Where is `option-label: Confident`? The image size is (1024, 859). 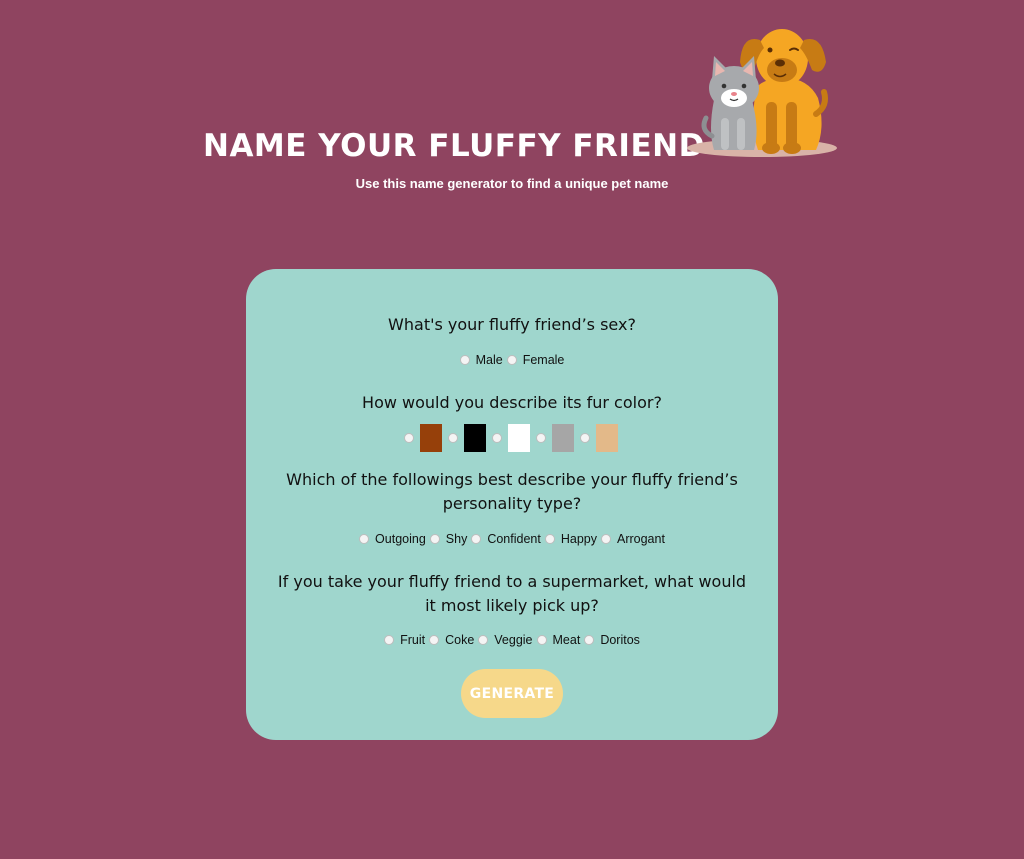
option-label: Confident is located at coordinates (514, 539).